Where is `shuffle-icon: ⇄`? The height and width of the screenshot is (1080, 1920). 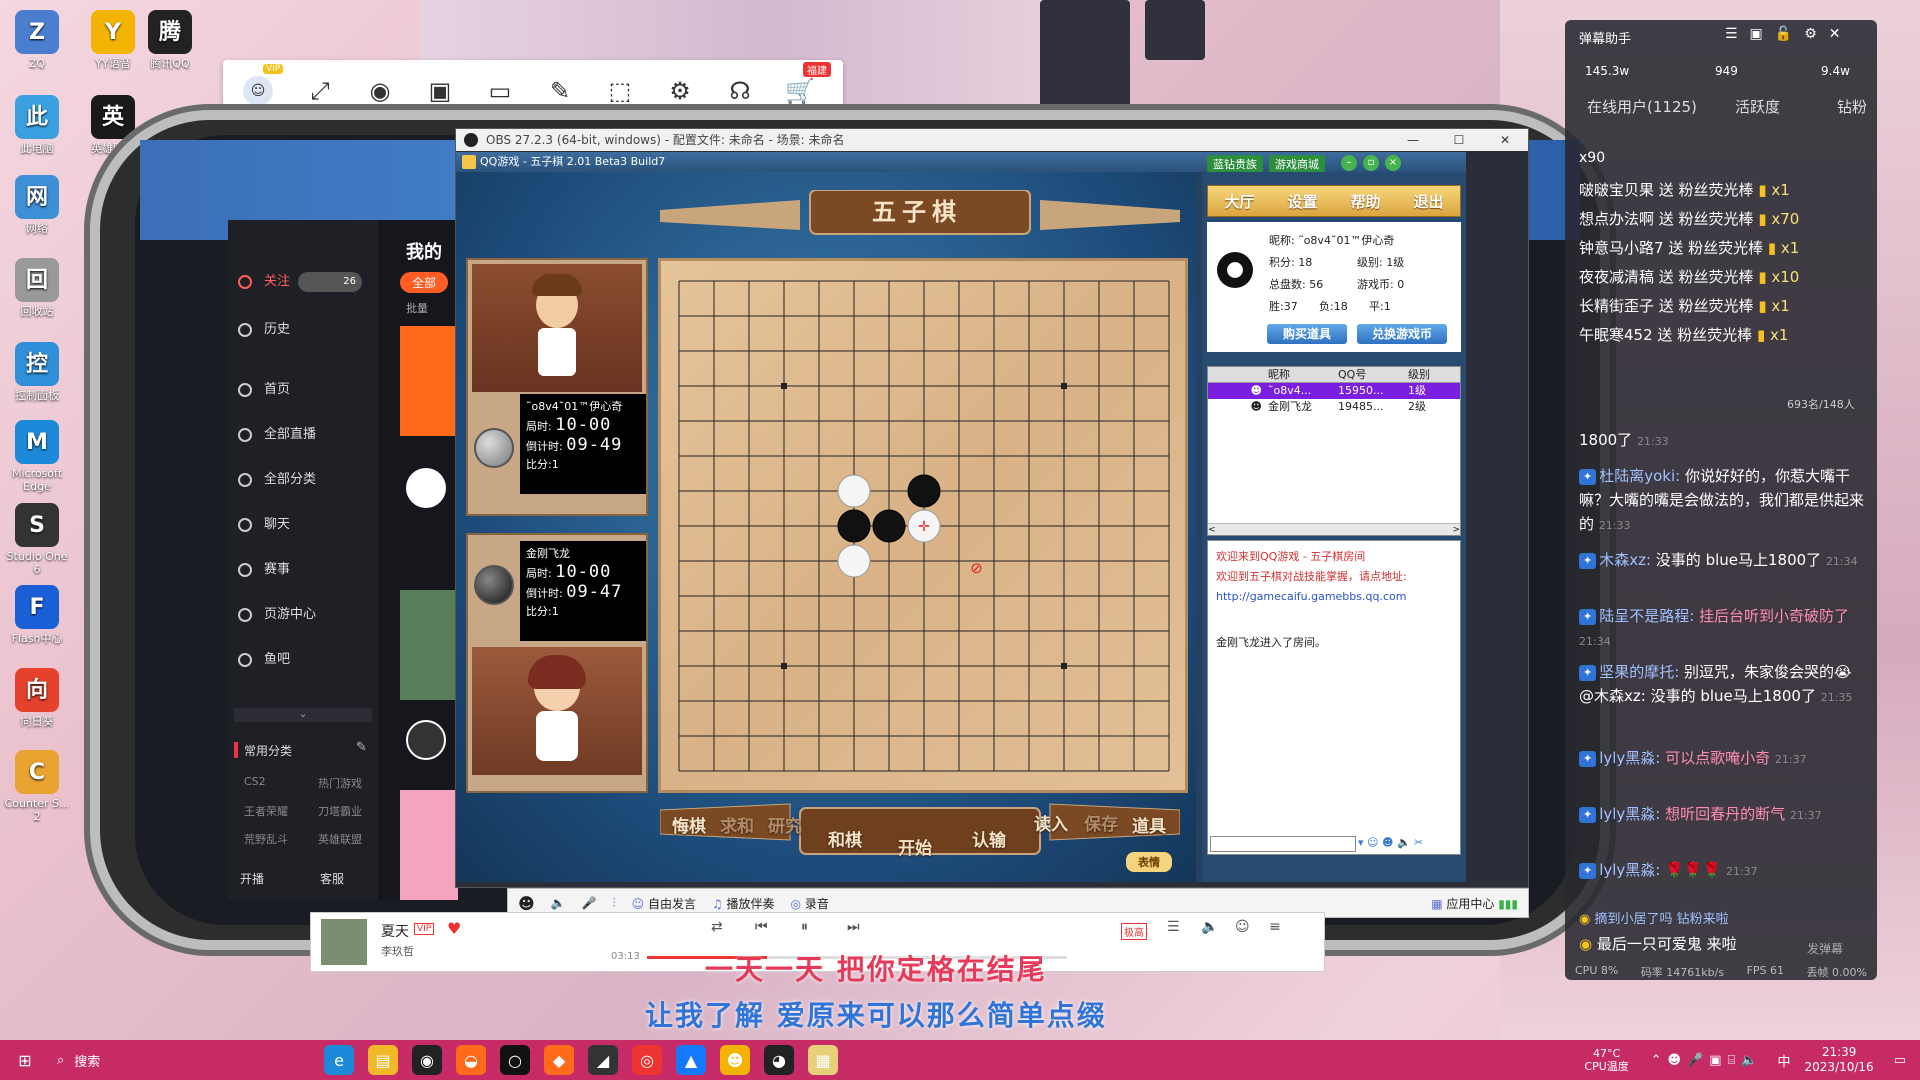
shuffle-icon: ⇄ is located at coordinates (717, 927).